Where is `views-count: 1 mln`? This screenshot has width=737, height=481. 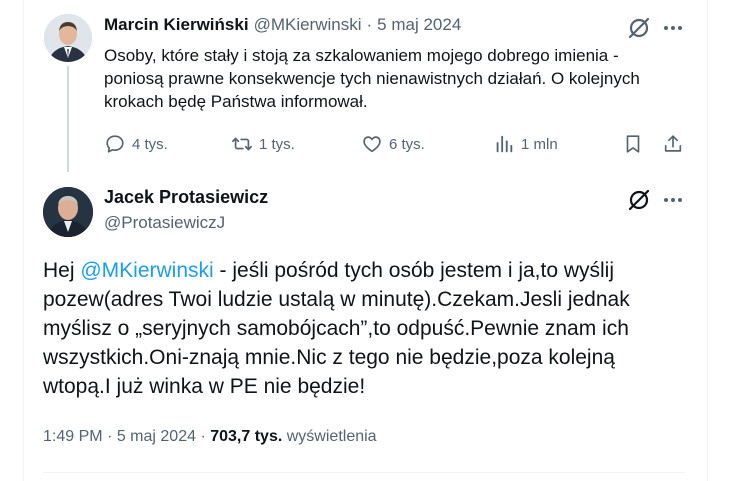 views-count: 1 mln is located at coordinates (539, 144).